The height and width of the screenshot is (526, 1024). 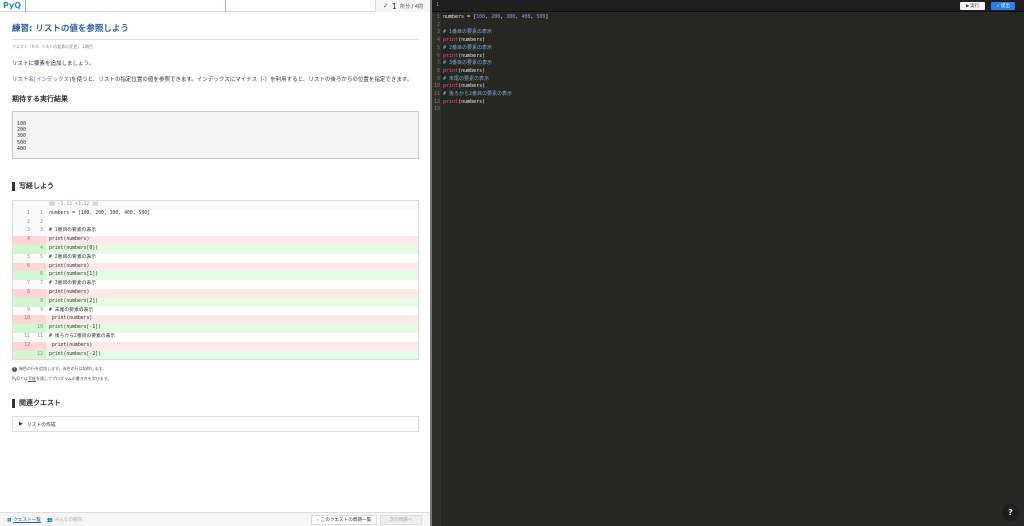 What do you see at coordinates (23, 258) in the screenshot?
I see `old-line-number: 5` at bounding box center [23, 258].